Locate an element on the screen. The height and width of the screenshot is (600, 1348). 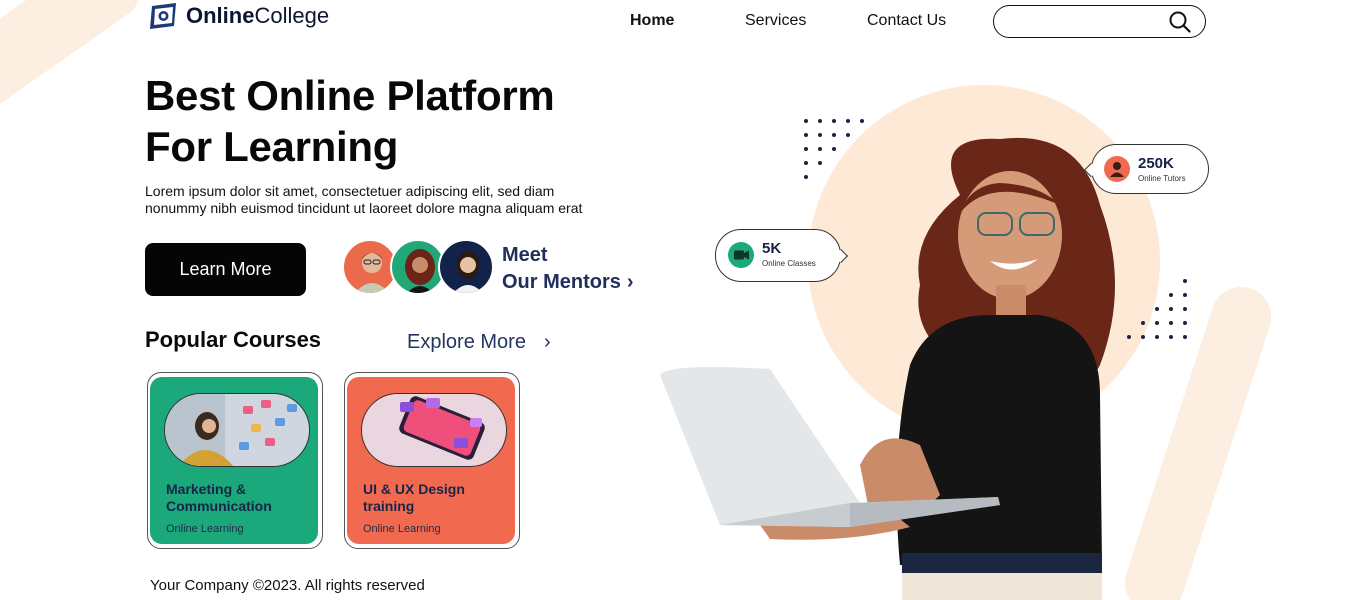
stat-label: Online Tutors is located at coordinates (1162, 178).